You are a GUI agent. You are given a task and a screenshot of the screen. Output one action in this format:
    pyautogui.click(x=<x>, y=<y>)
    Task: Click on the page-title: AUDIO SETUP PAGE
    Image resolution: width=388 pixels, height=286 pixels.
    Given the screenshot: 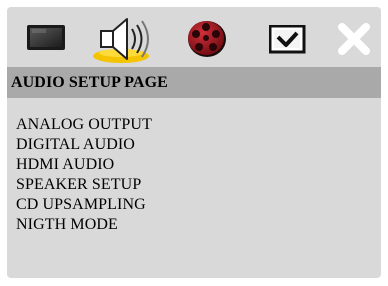 What is the action you would take?
    pyautogui.click(x=89, y=82)
    